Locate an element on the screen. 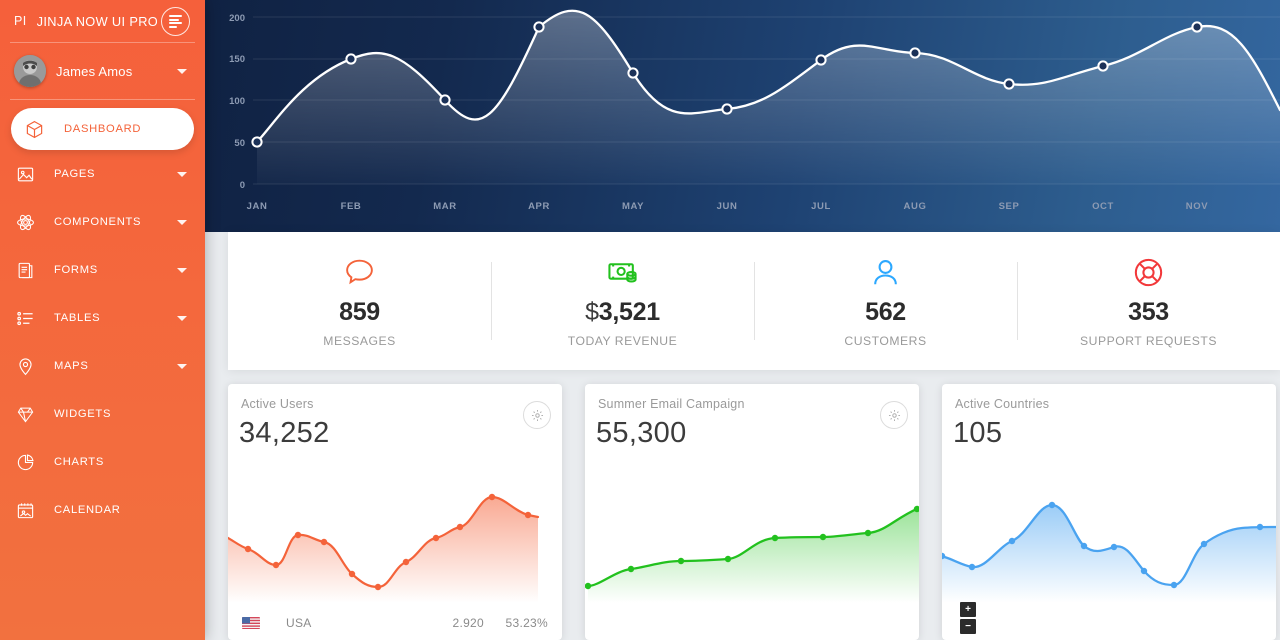 The width and height of the screenshot is (1280, 640). sidebar-item-pages: PAGES is located at coordinates (102, 174).